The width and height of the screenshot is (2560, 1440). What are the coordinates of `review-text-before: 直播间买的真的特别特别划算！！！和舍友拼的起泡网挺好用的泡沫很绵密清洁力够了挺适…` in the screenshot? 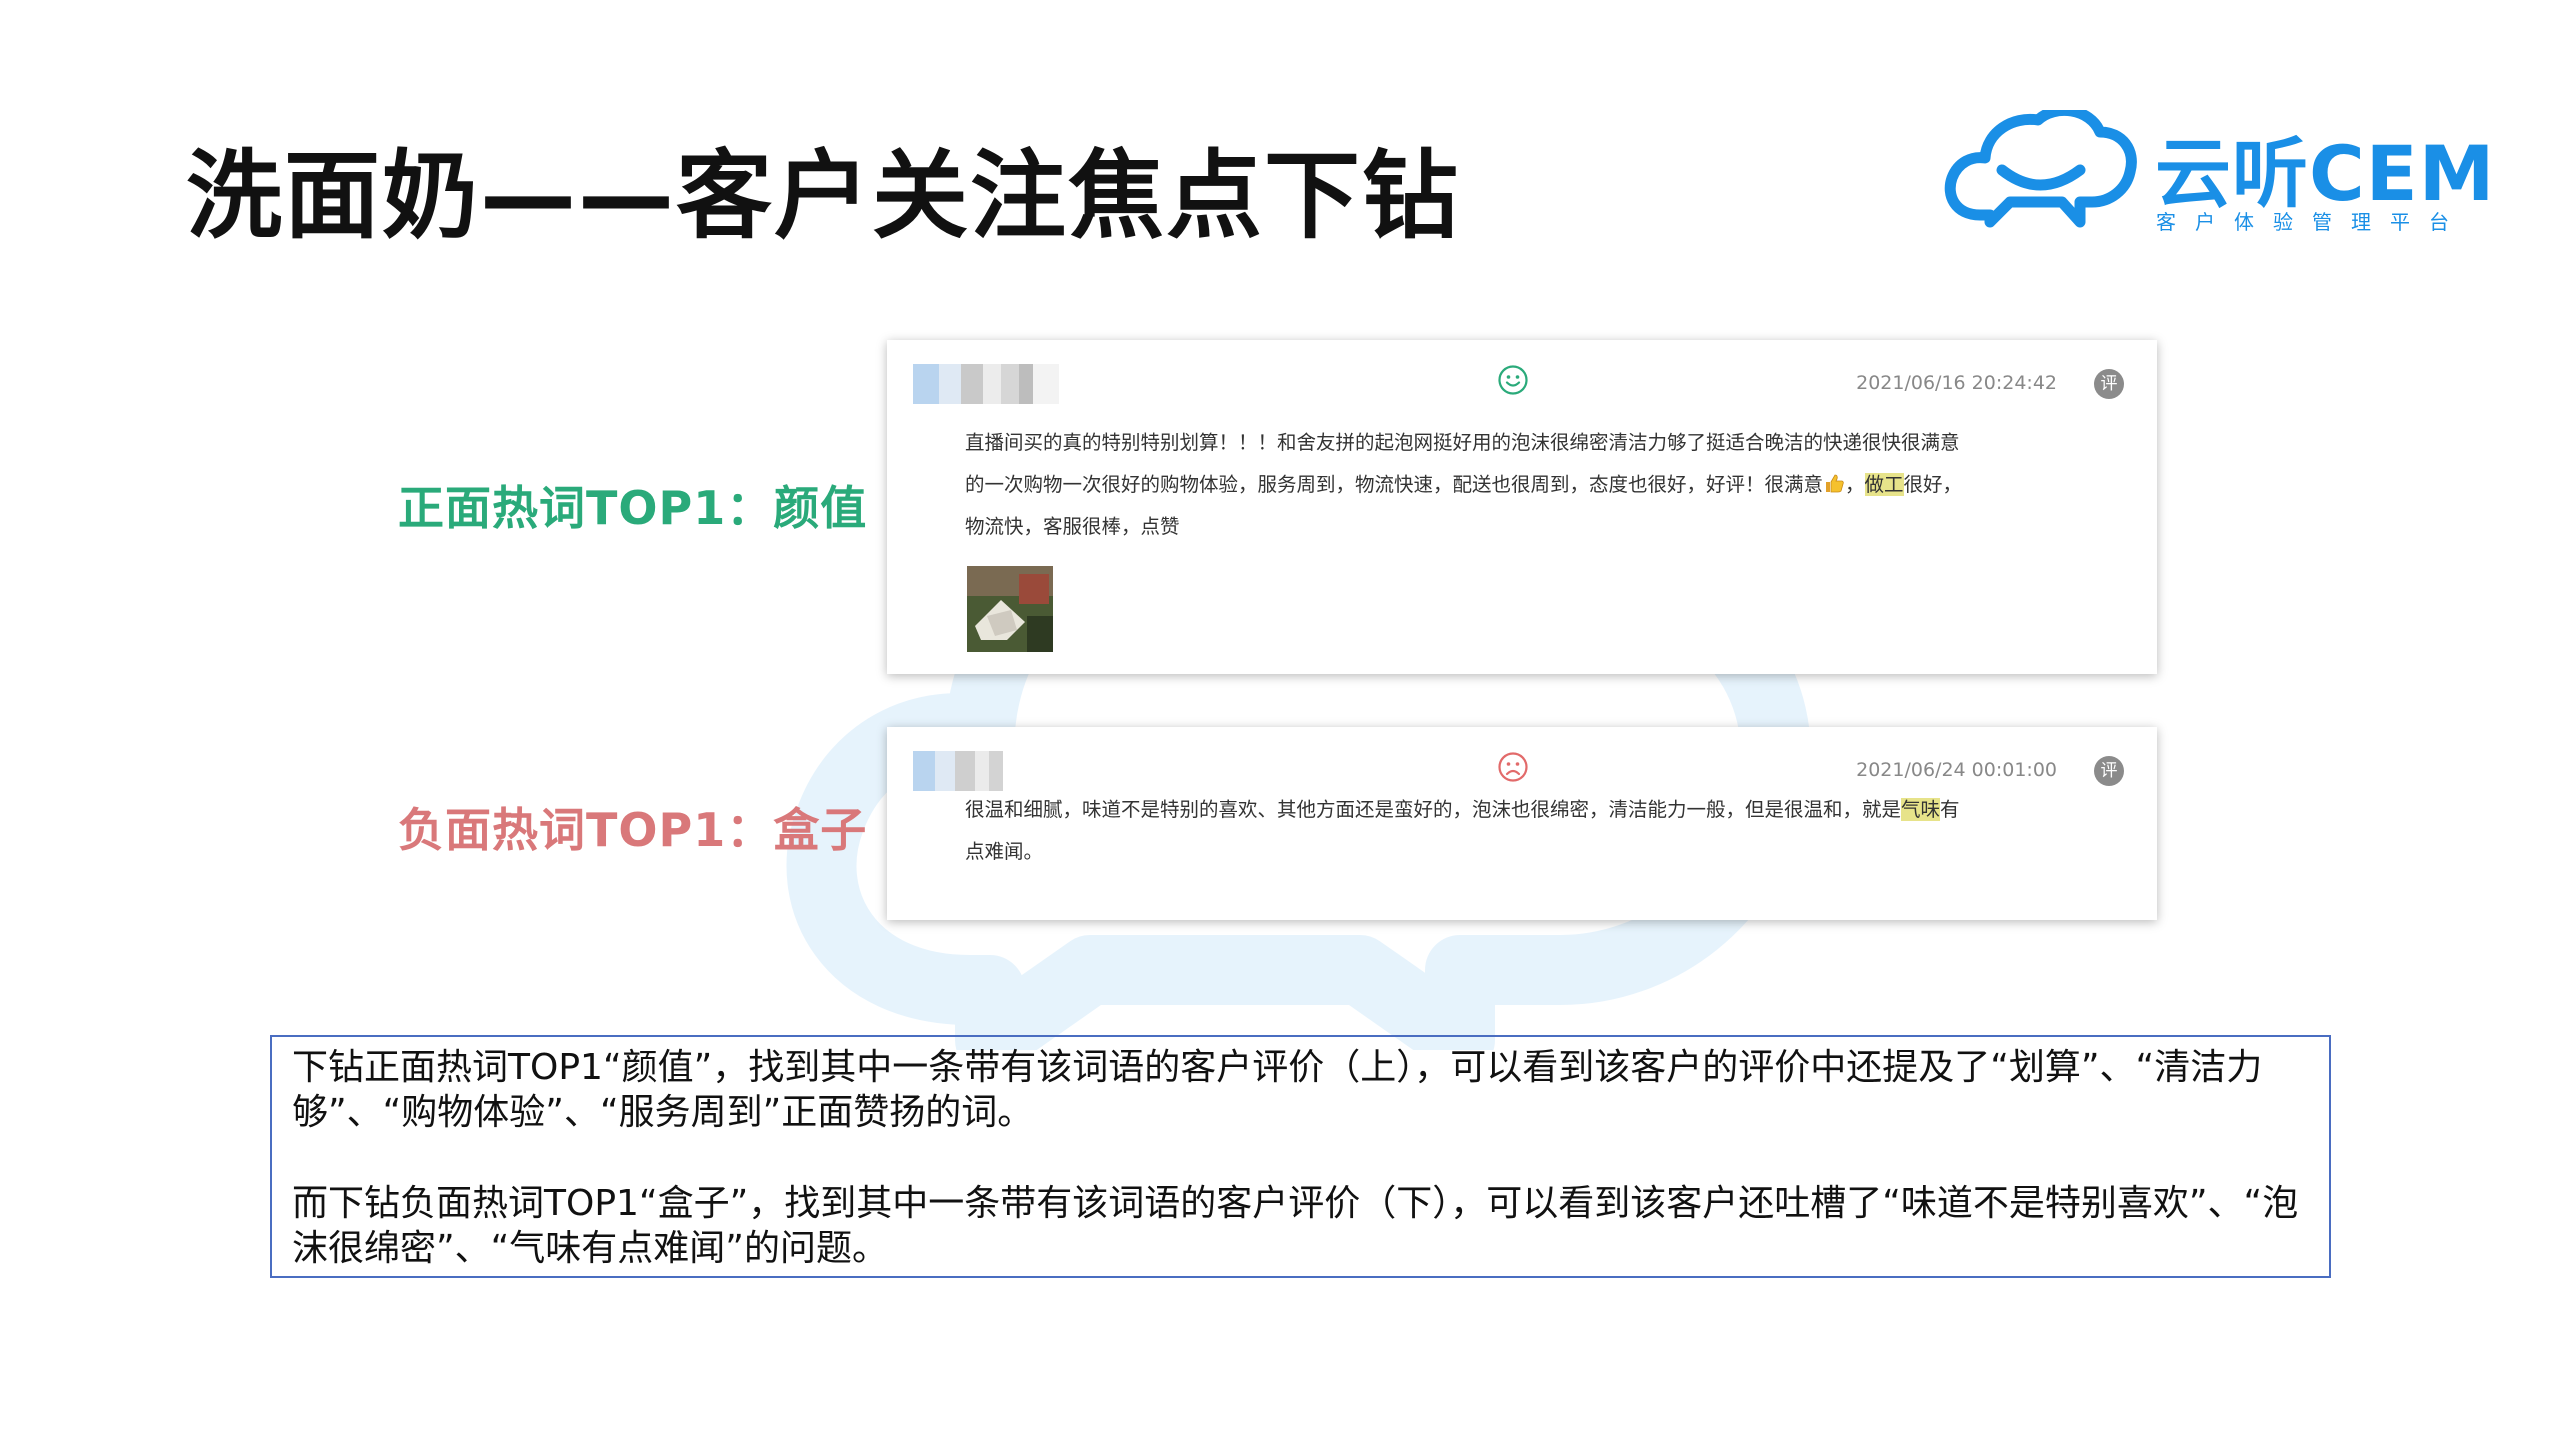 It's located at (1462, 463).